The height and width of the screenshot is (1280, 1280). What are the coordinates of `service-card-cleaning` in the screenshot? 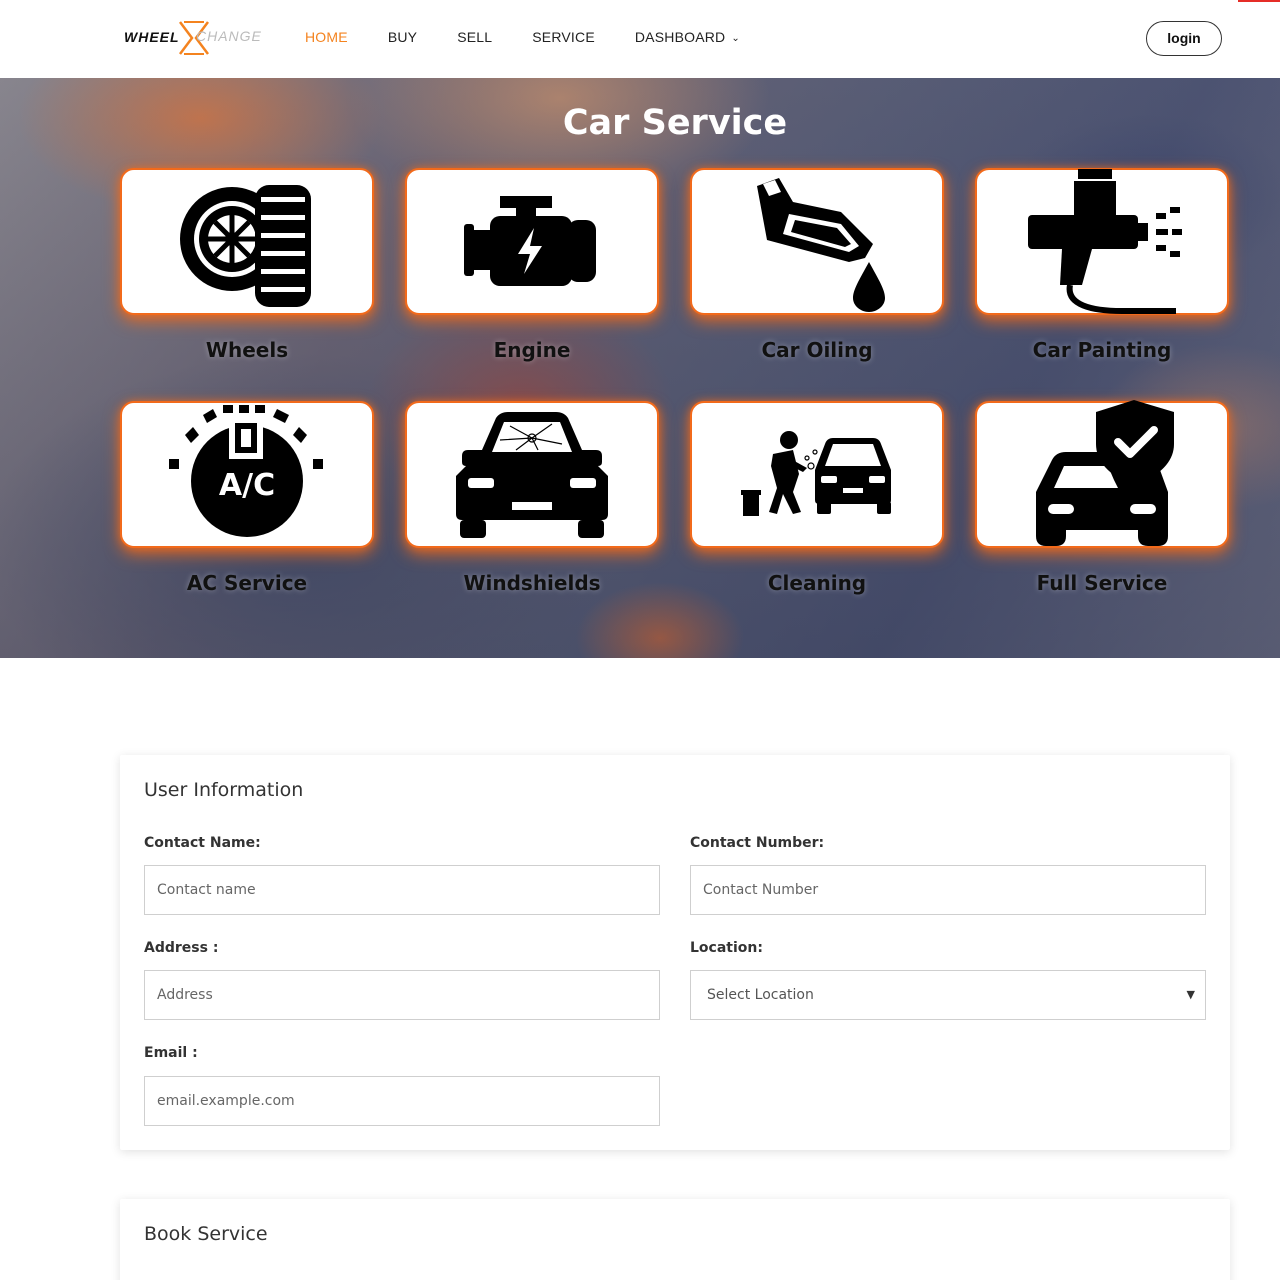 It's located at (817, 474).